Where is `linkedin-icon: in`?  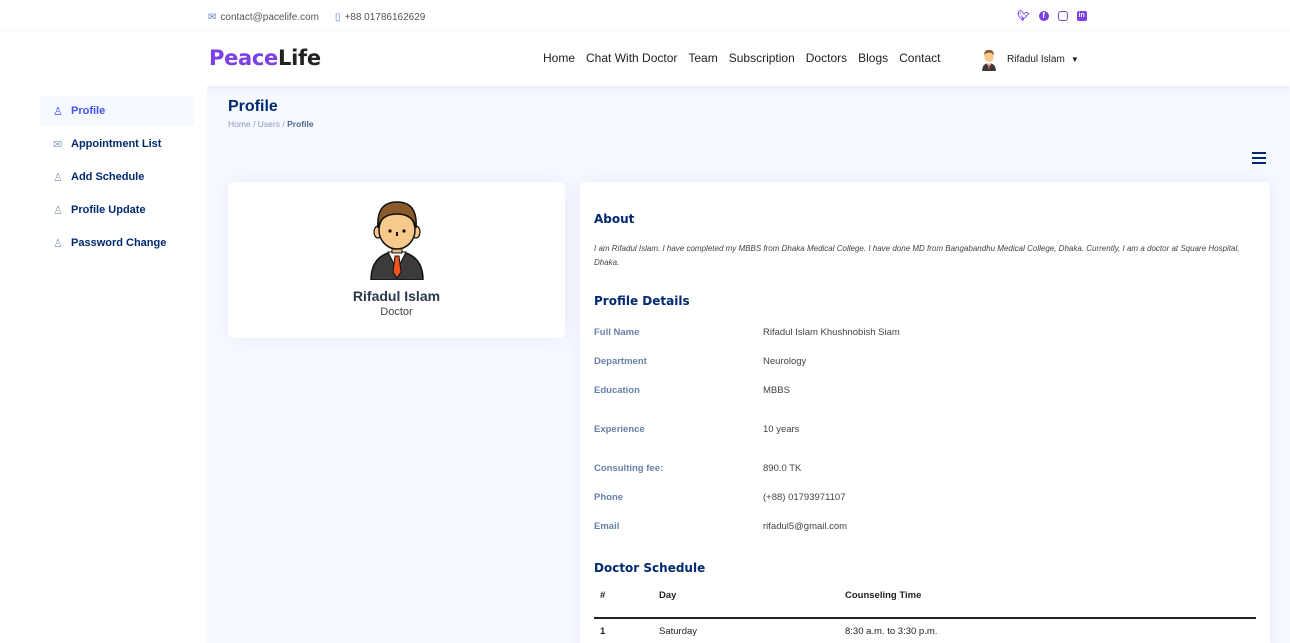
linkedin-icon: in is located at coordinates (1081, 16).